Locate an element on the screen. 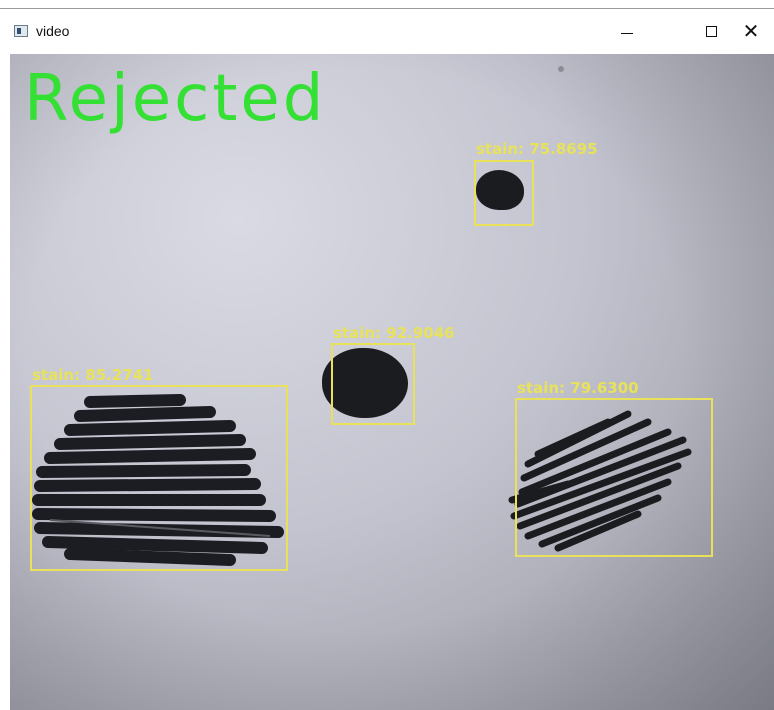 The height and width of the screenshot is (710, 774). detection-label: stain: 79.6300 is located at coordinates (578, 388).